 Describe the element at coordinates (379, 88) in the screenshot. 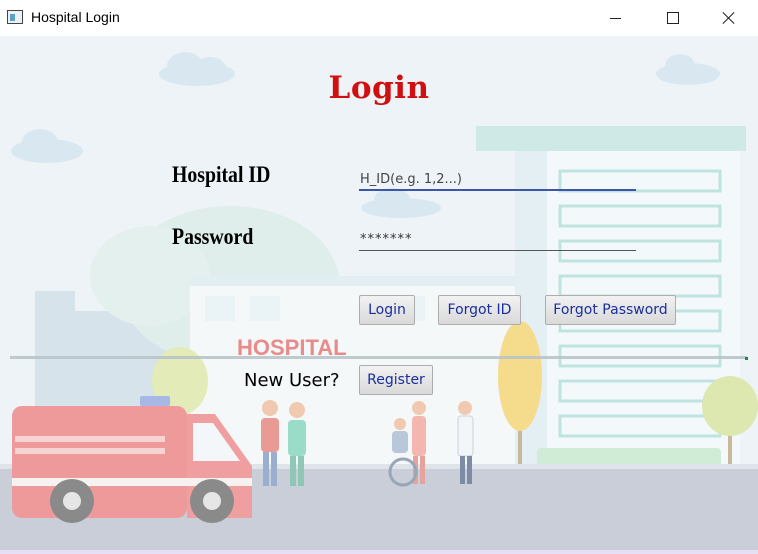

I see `page-title: Login` at that location.